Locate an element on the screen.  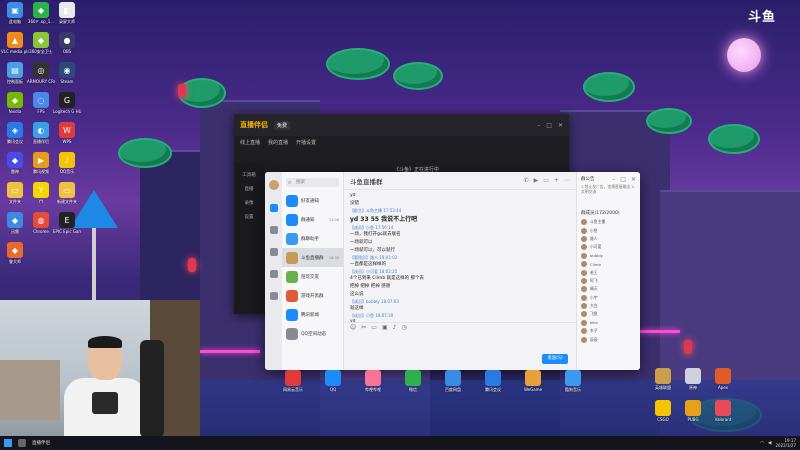
desktop-icon: QQ is located at coordinates (333, 381).